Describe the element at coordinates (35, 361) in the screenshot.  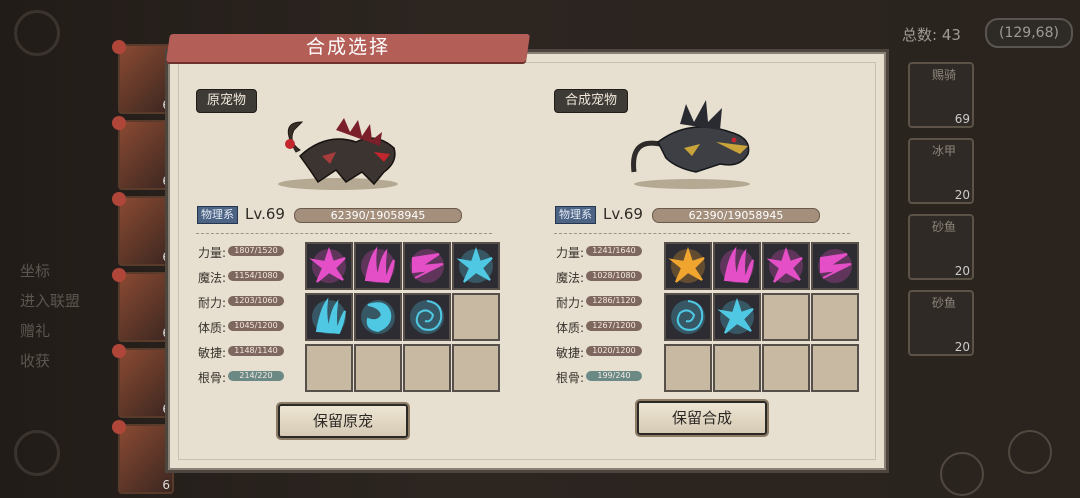
I see `background-text: 收获` at that location.